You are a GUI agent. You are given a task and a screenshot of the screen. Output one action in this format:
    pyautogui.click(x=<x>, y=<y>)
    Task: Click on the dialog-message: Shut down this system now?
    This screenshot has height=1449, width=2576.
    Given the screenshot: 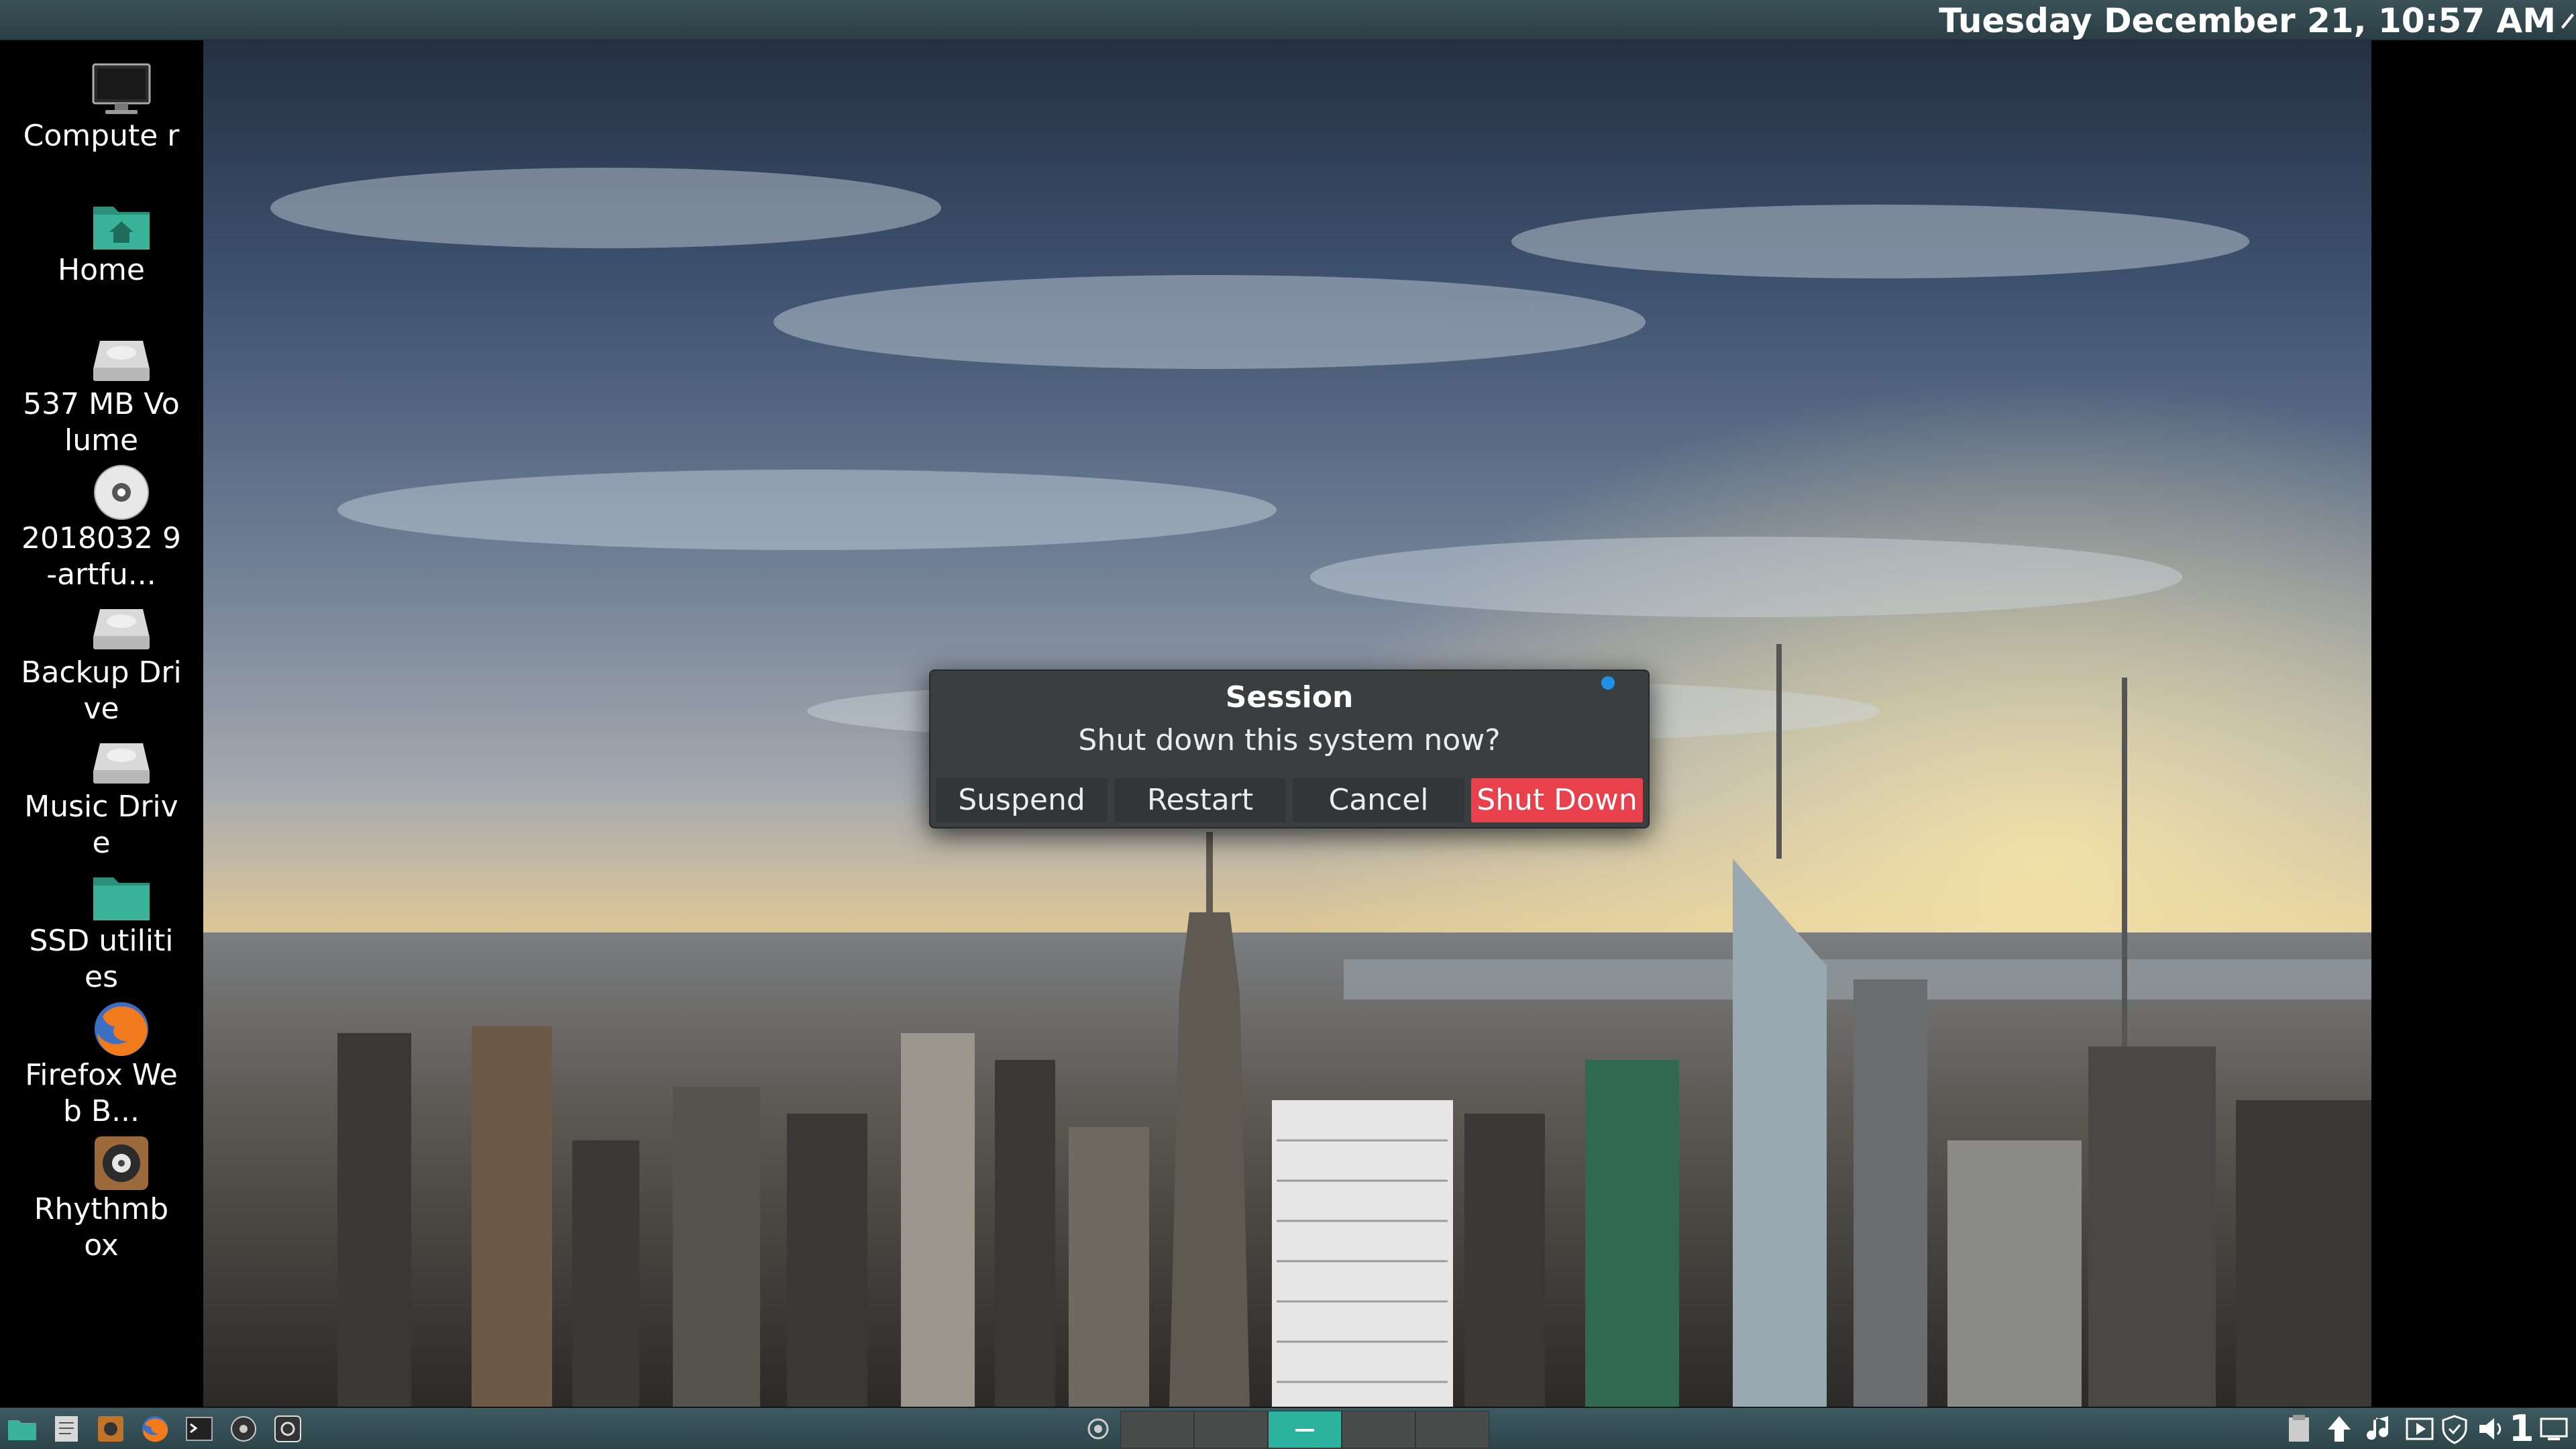 What is the action you would take?
    pyautogui.click(x=1289, y=740)
    